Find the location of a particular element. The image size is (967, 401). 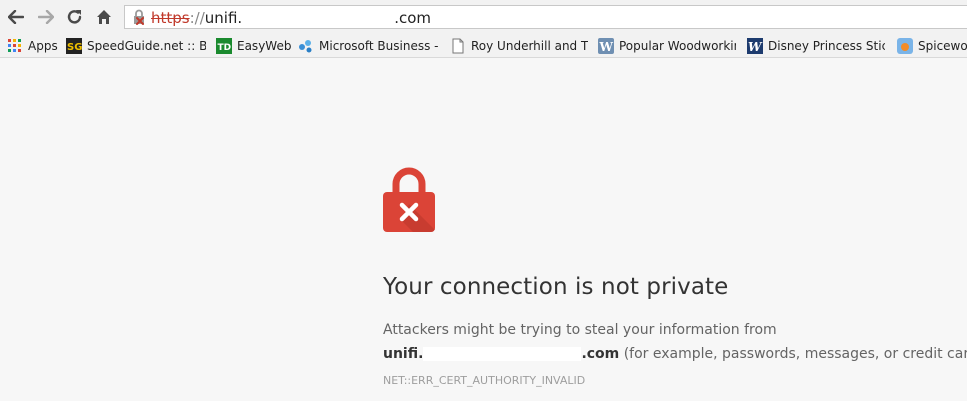

url-tld: .com is located at coordinates (412, 18).